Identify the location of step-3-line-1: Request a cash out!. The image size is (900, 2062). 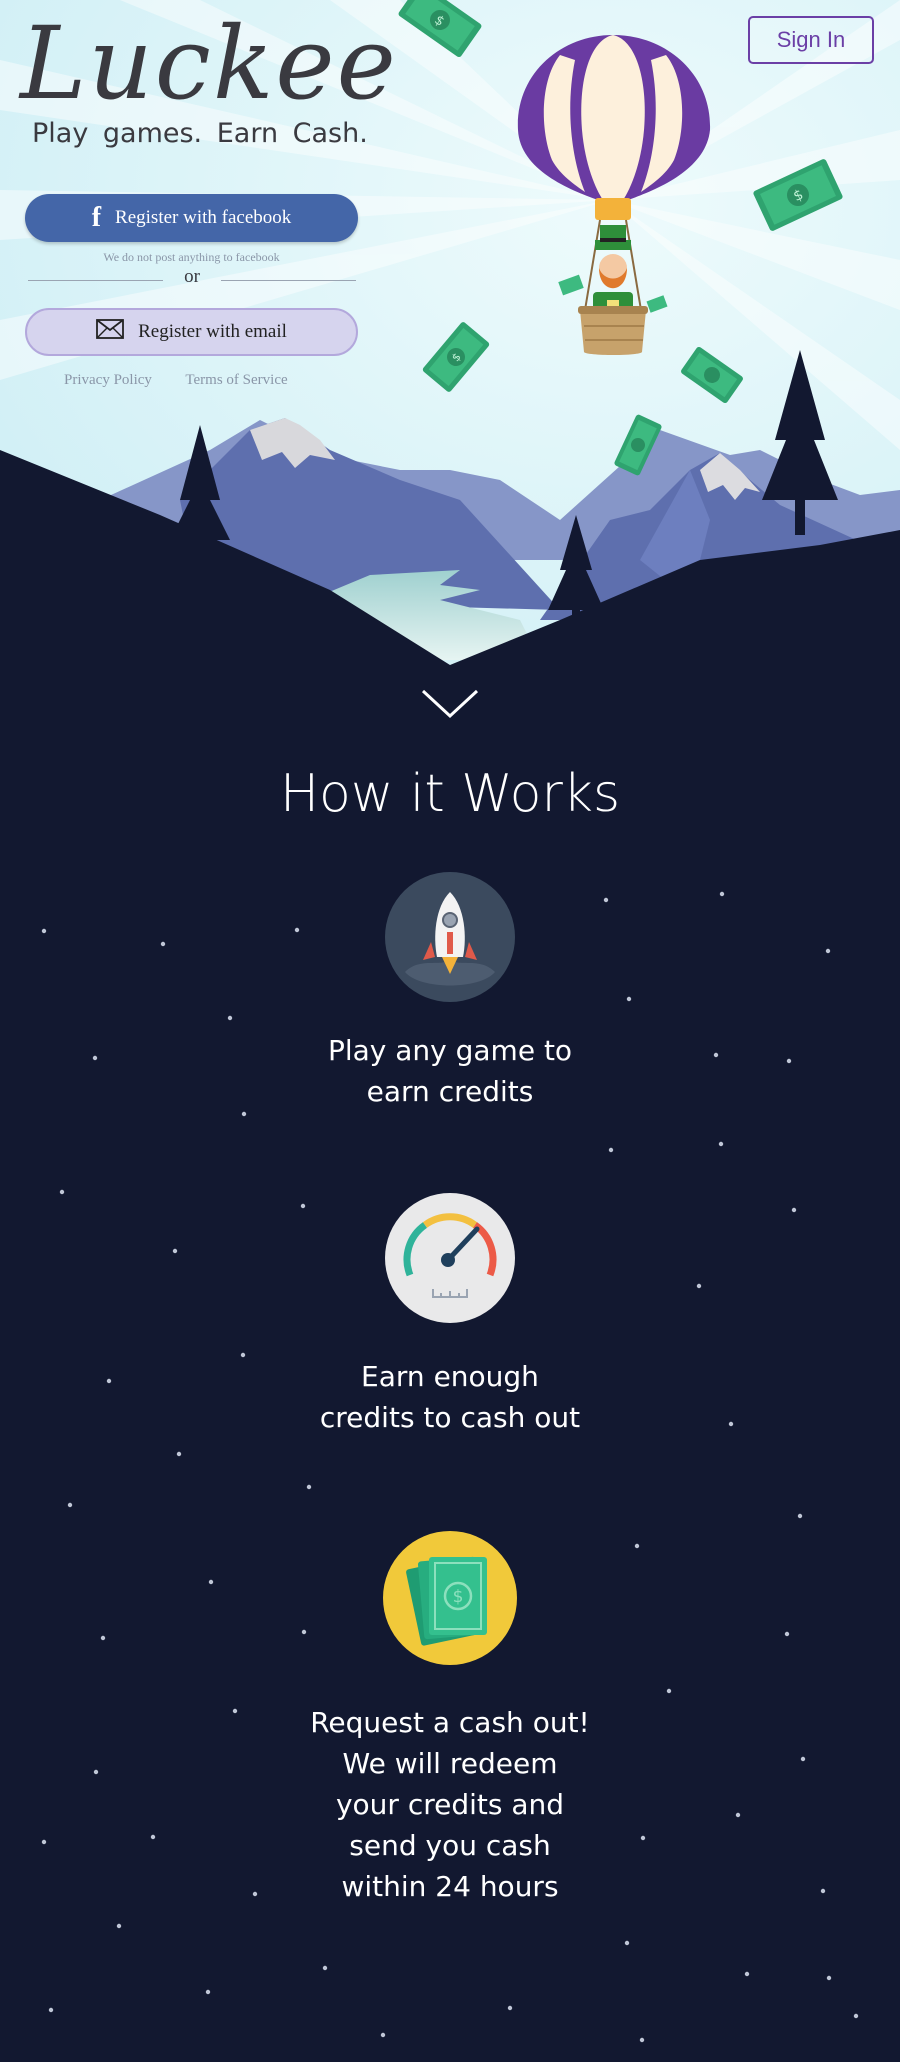
(450, 1722).